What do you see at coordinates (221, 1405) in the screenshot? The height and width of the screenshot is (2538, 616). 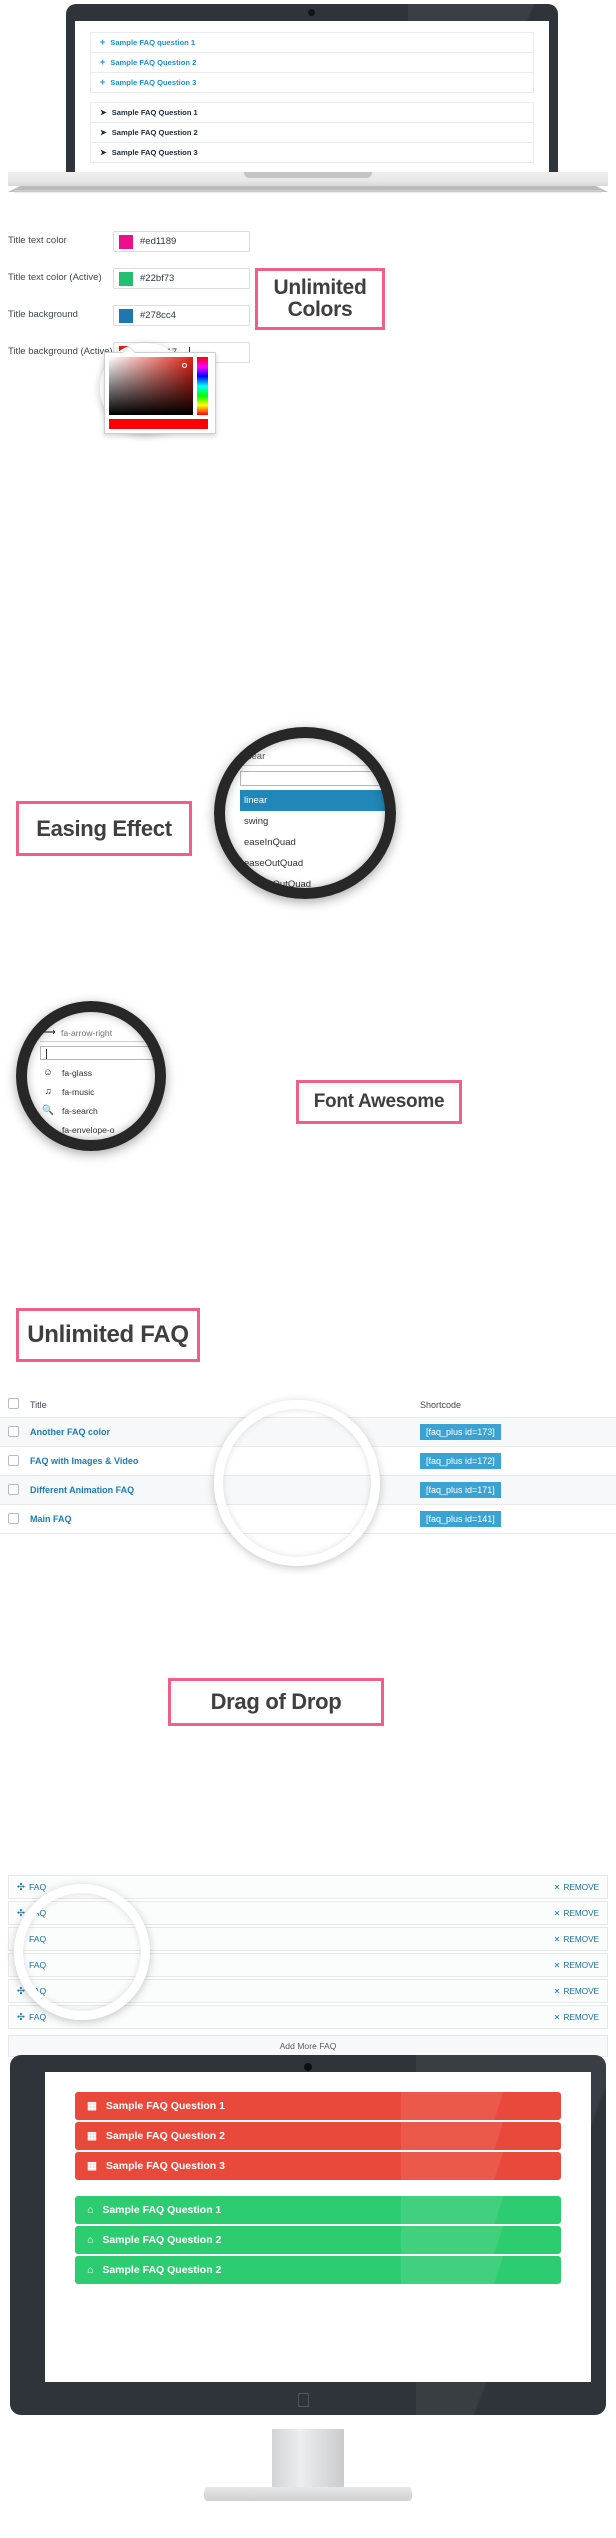 I see `column-header-title: Title` at bounding box center [221, 1405].